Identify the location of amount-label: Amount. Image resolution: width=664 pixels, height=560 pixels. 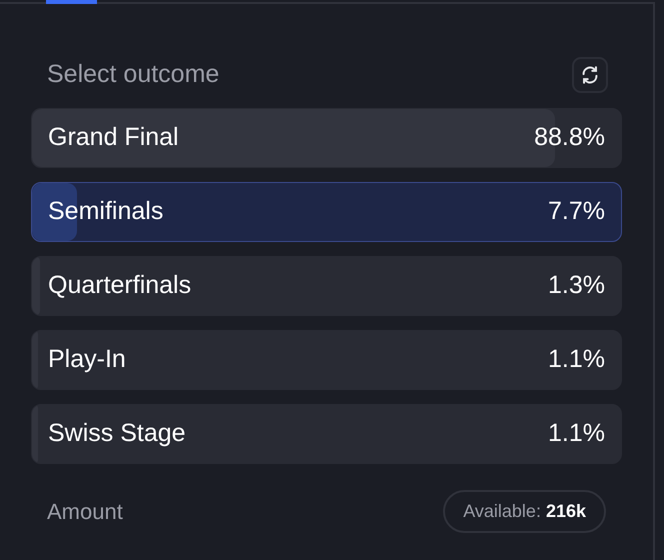
(84, 512).